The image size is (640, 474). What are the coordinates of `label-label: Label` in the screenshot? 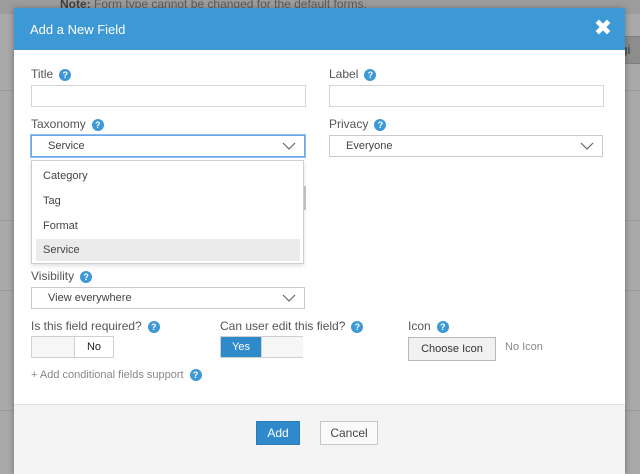 It's located at (344, 74).